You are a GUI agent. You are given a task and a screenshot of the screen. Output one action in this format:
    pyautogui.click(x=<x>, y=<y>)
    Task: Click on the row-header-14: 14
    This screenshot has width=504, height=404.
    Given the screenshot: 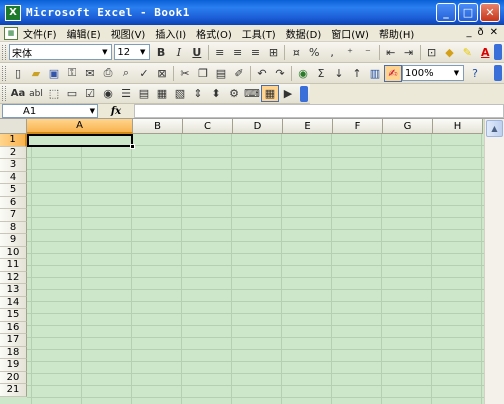 What is the action you would take?
    pyautogui.click(x=13, y=302)
    